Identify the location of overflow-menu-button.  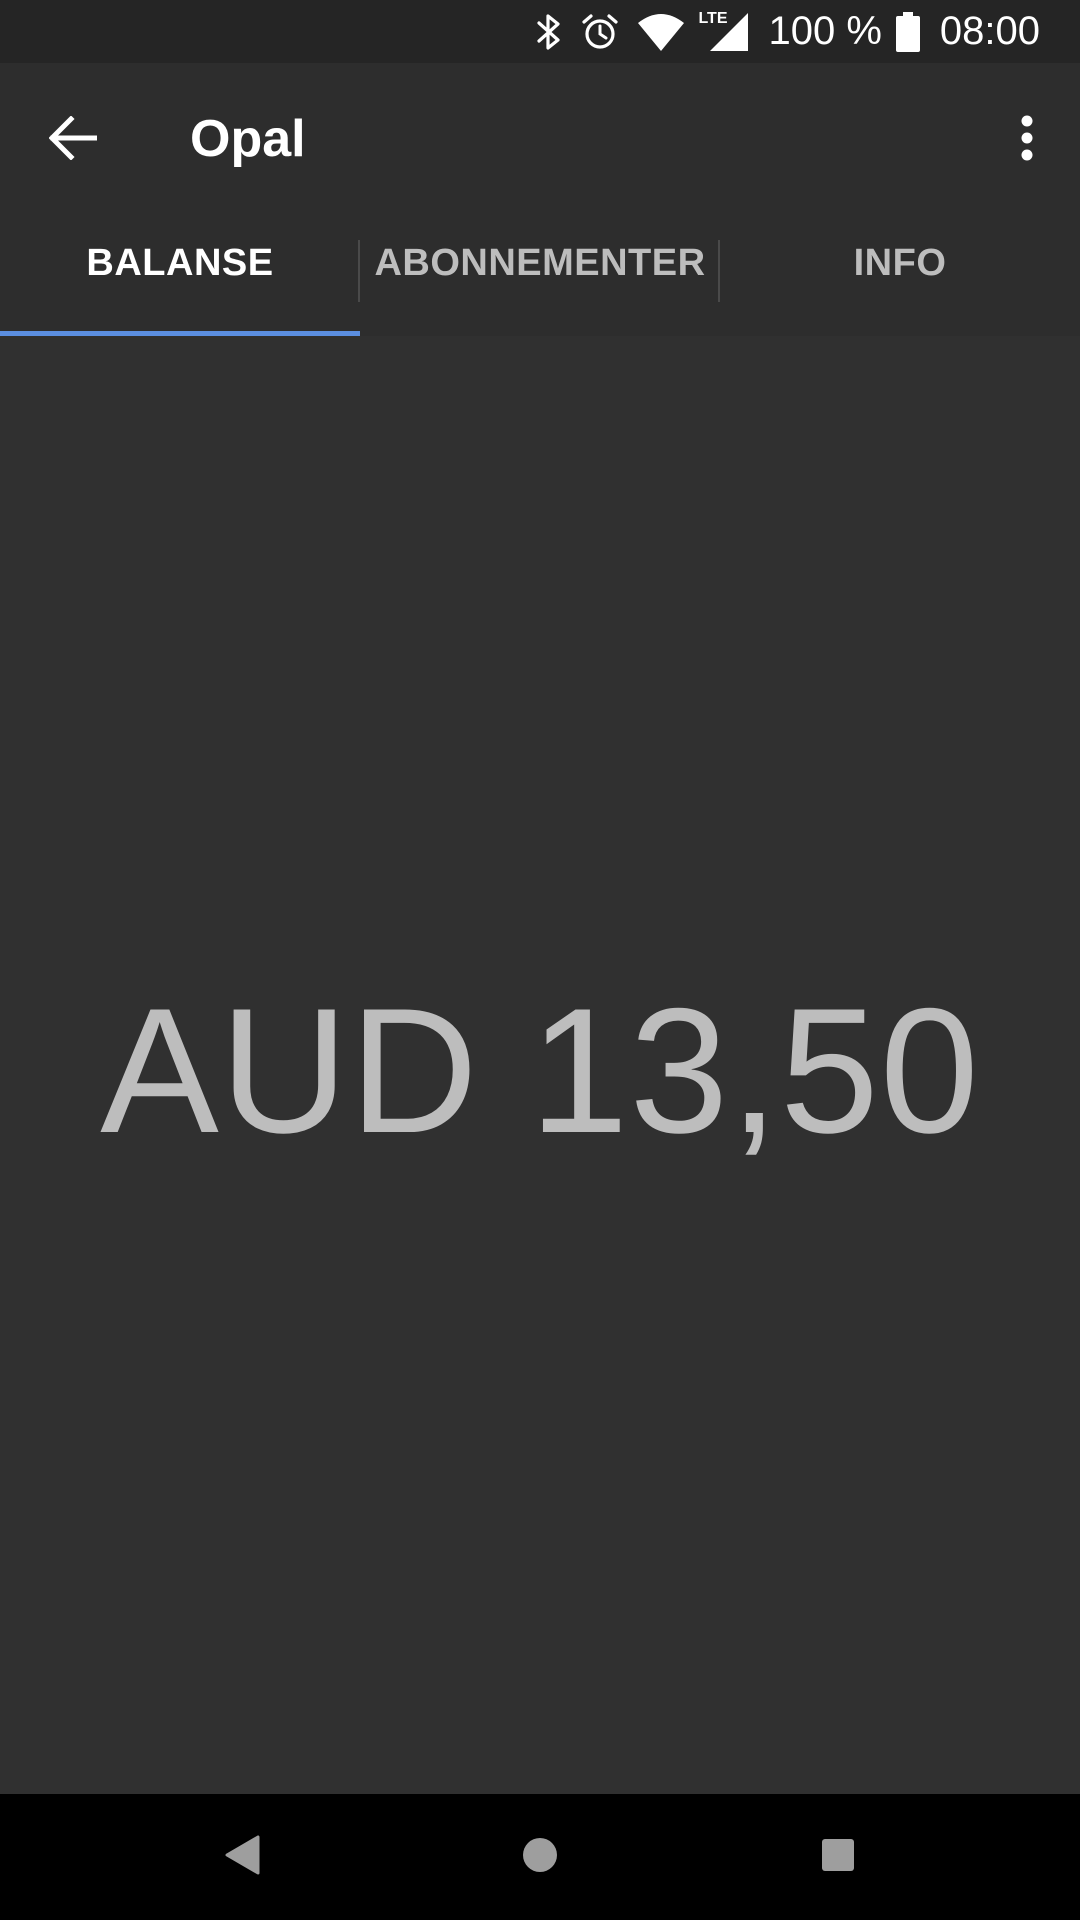
(1027, 140).